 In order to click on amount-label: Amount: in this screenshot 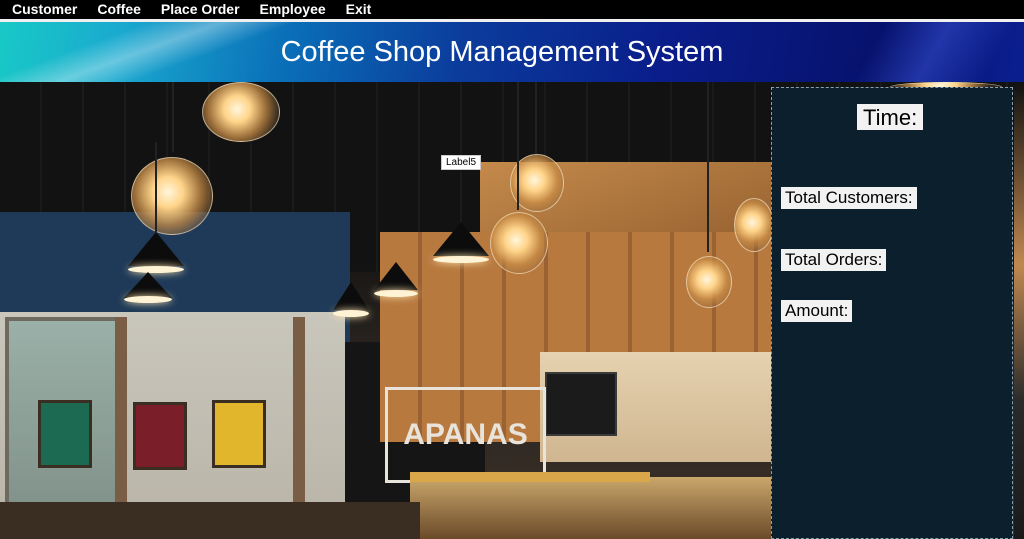, I will do `click(817, 311)`.